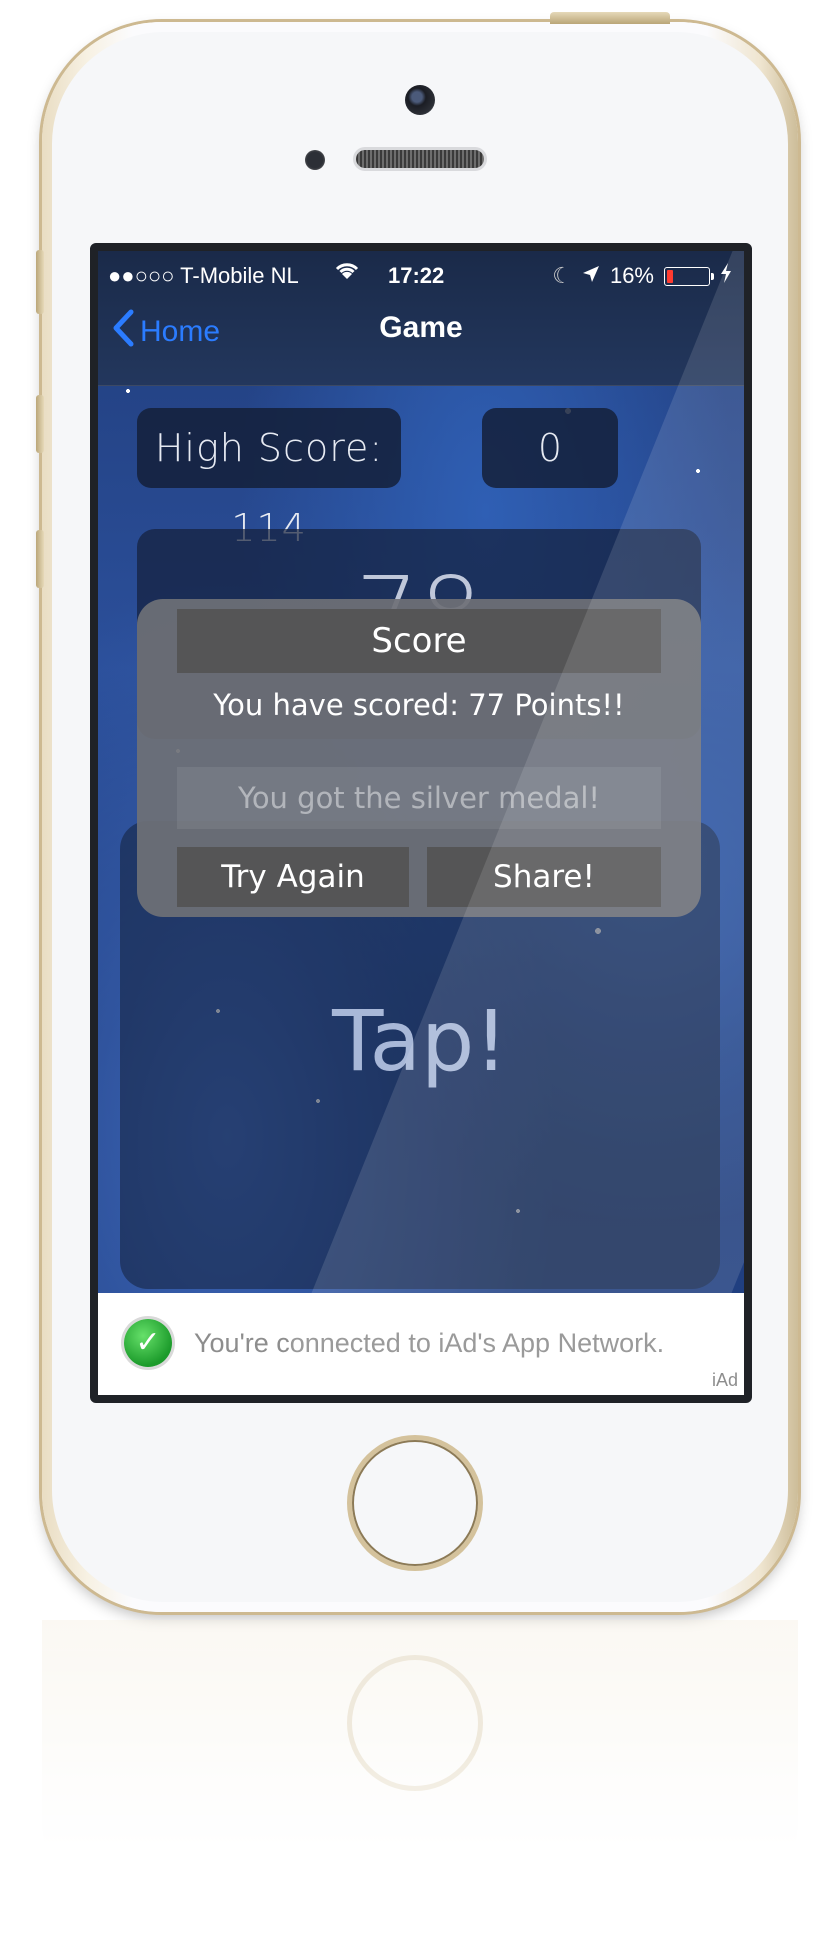  Describe the element at coordinates (591, 276) in the screenshot. I see `location-arrow-icon` at that location.